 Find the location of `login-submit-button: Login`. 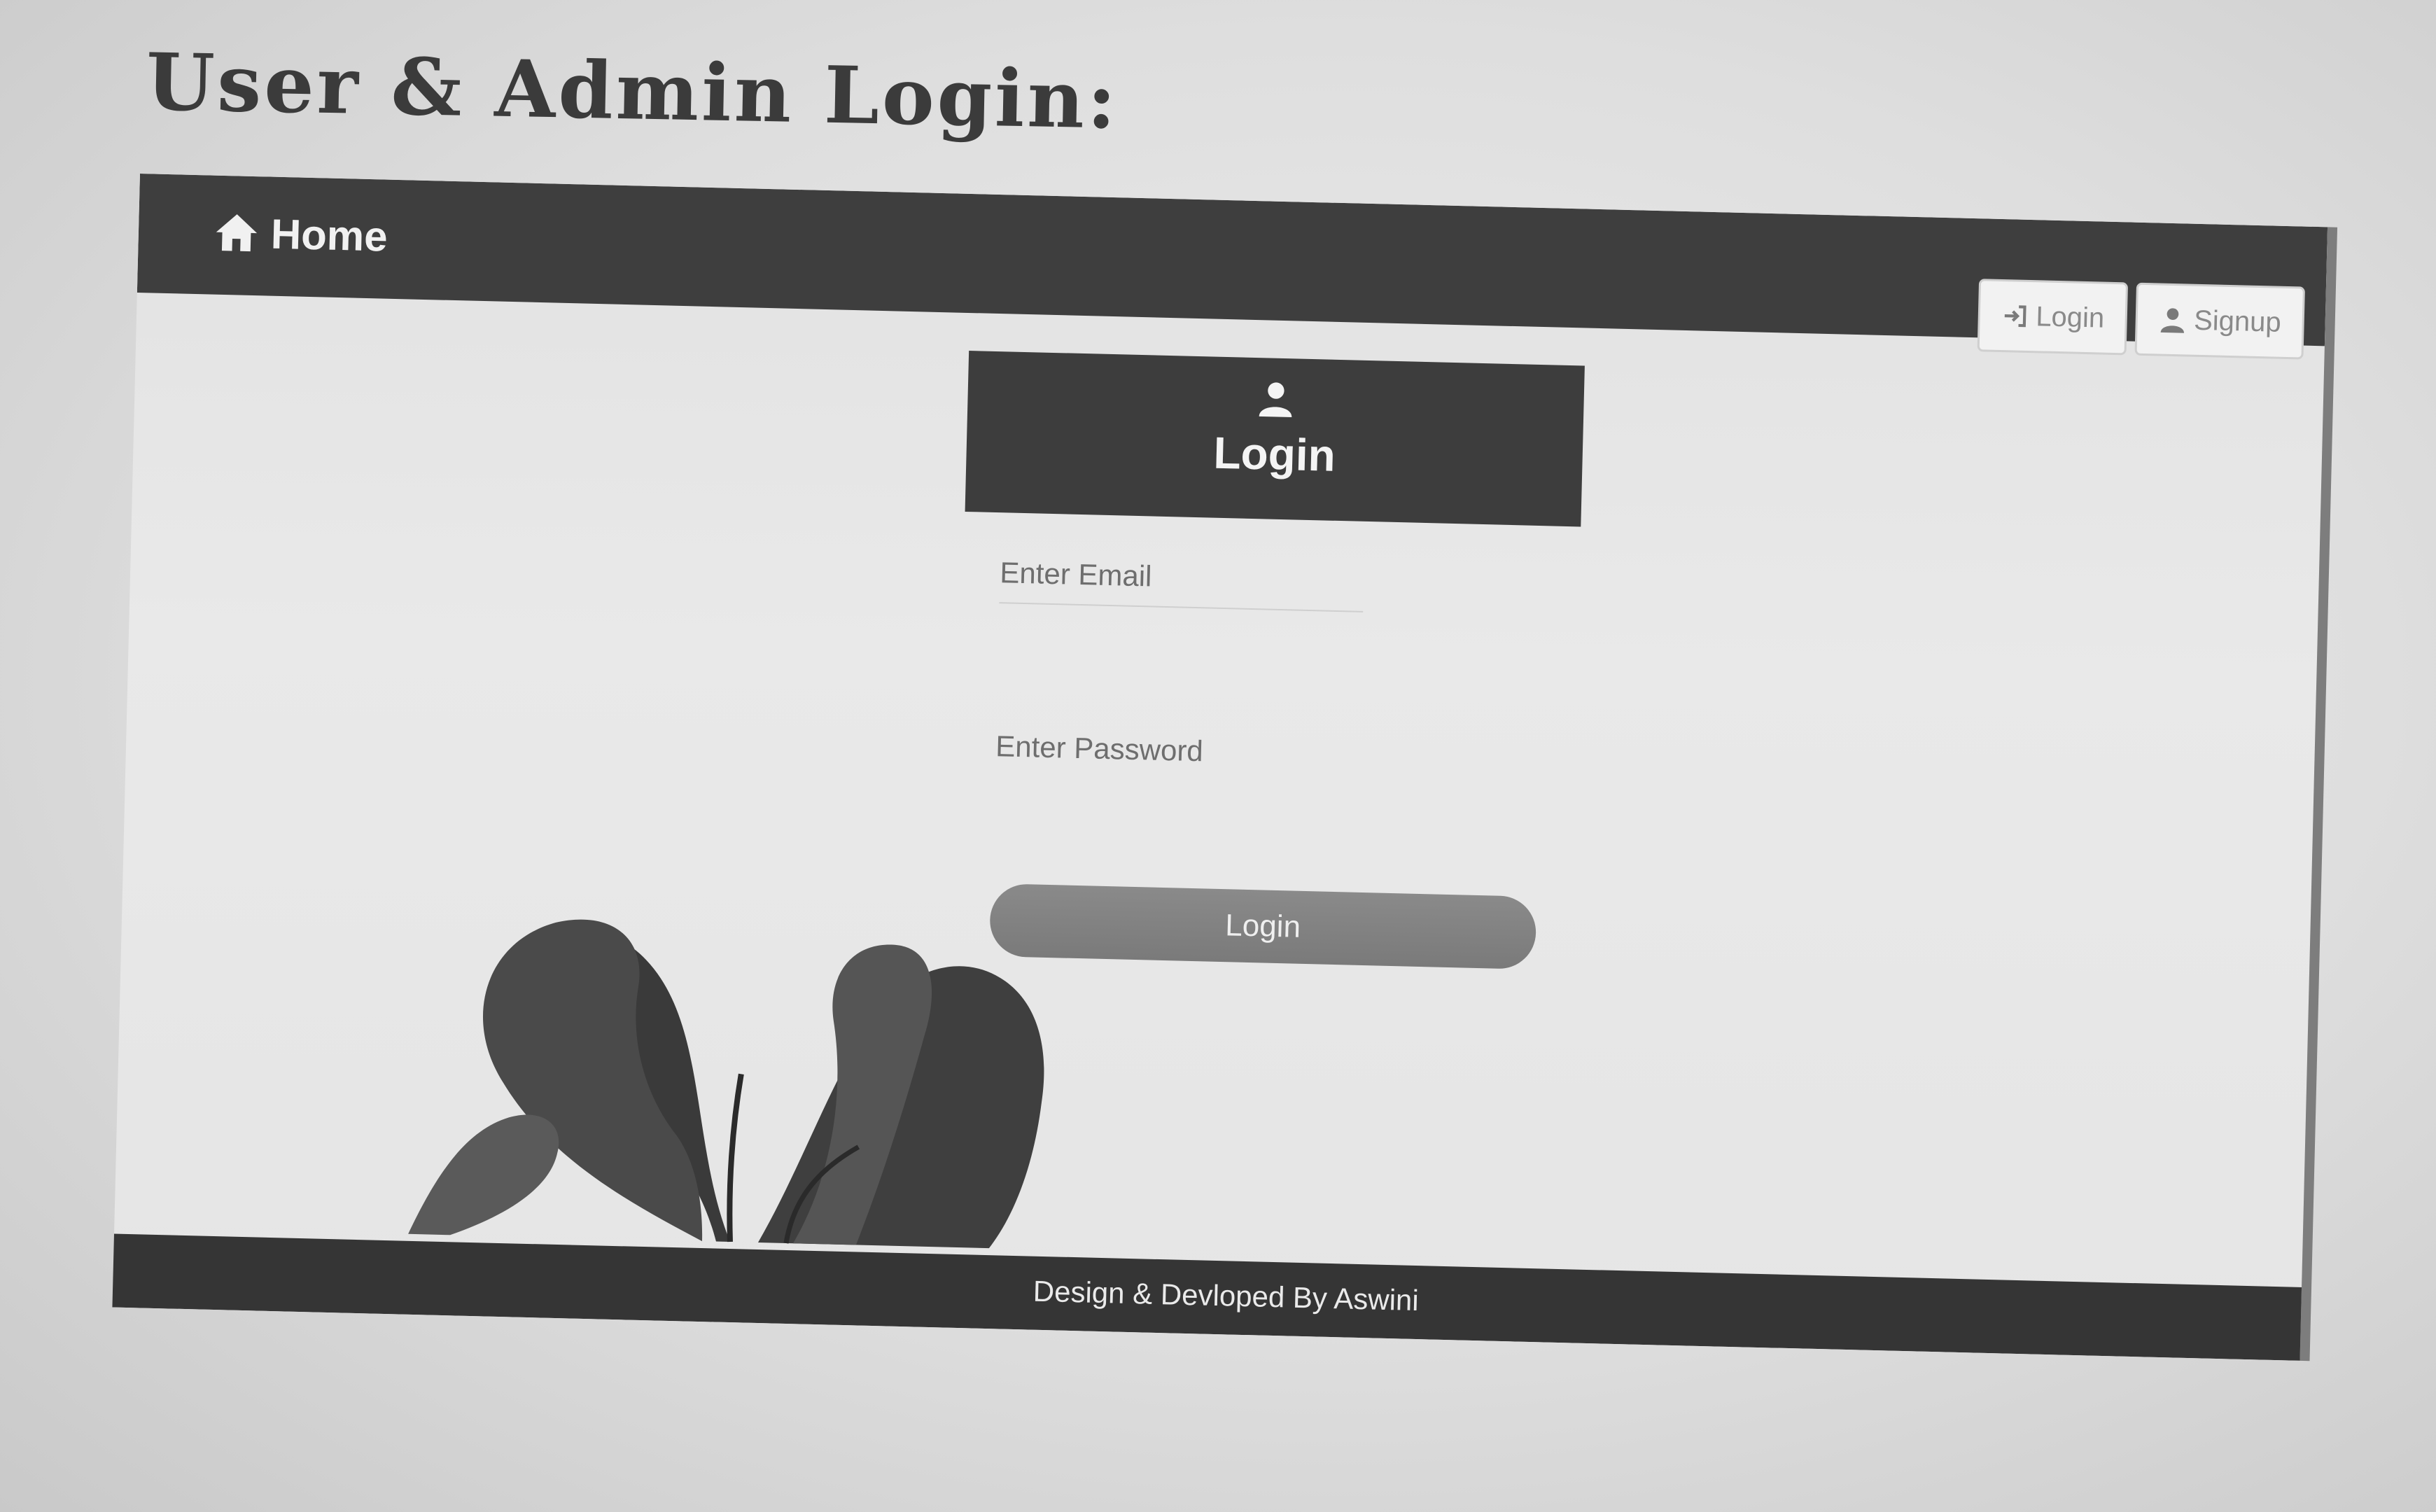

login-submit-button: Login is located at coordinates (1263, 926).